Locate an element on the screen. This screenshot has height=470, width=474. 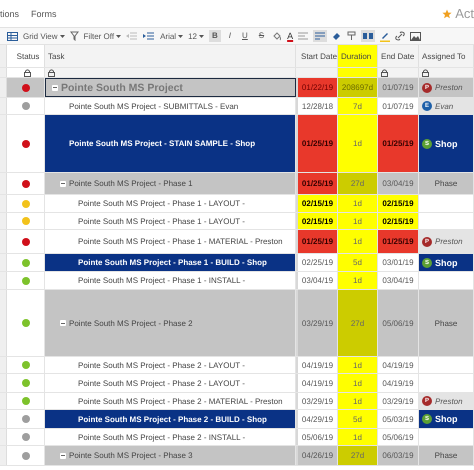
paint-format-icon is located at coordinates (351, 36).